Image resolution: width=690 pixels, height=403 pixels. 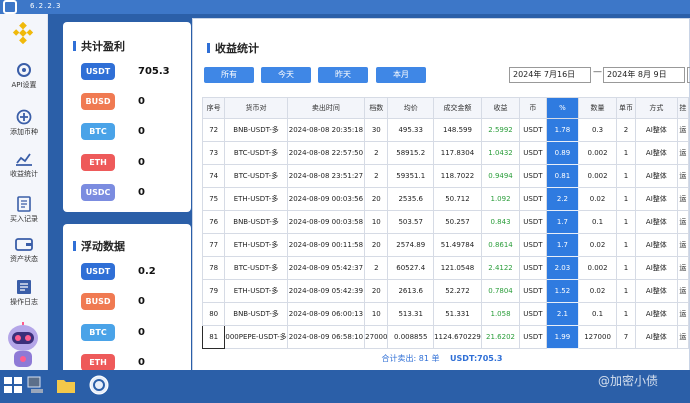 I want to click on table-cell: 73, so click(x=213, y=153).